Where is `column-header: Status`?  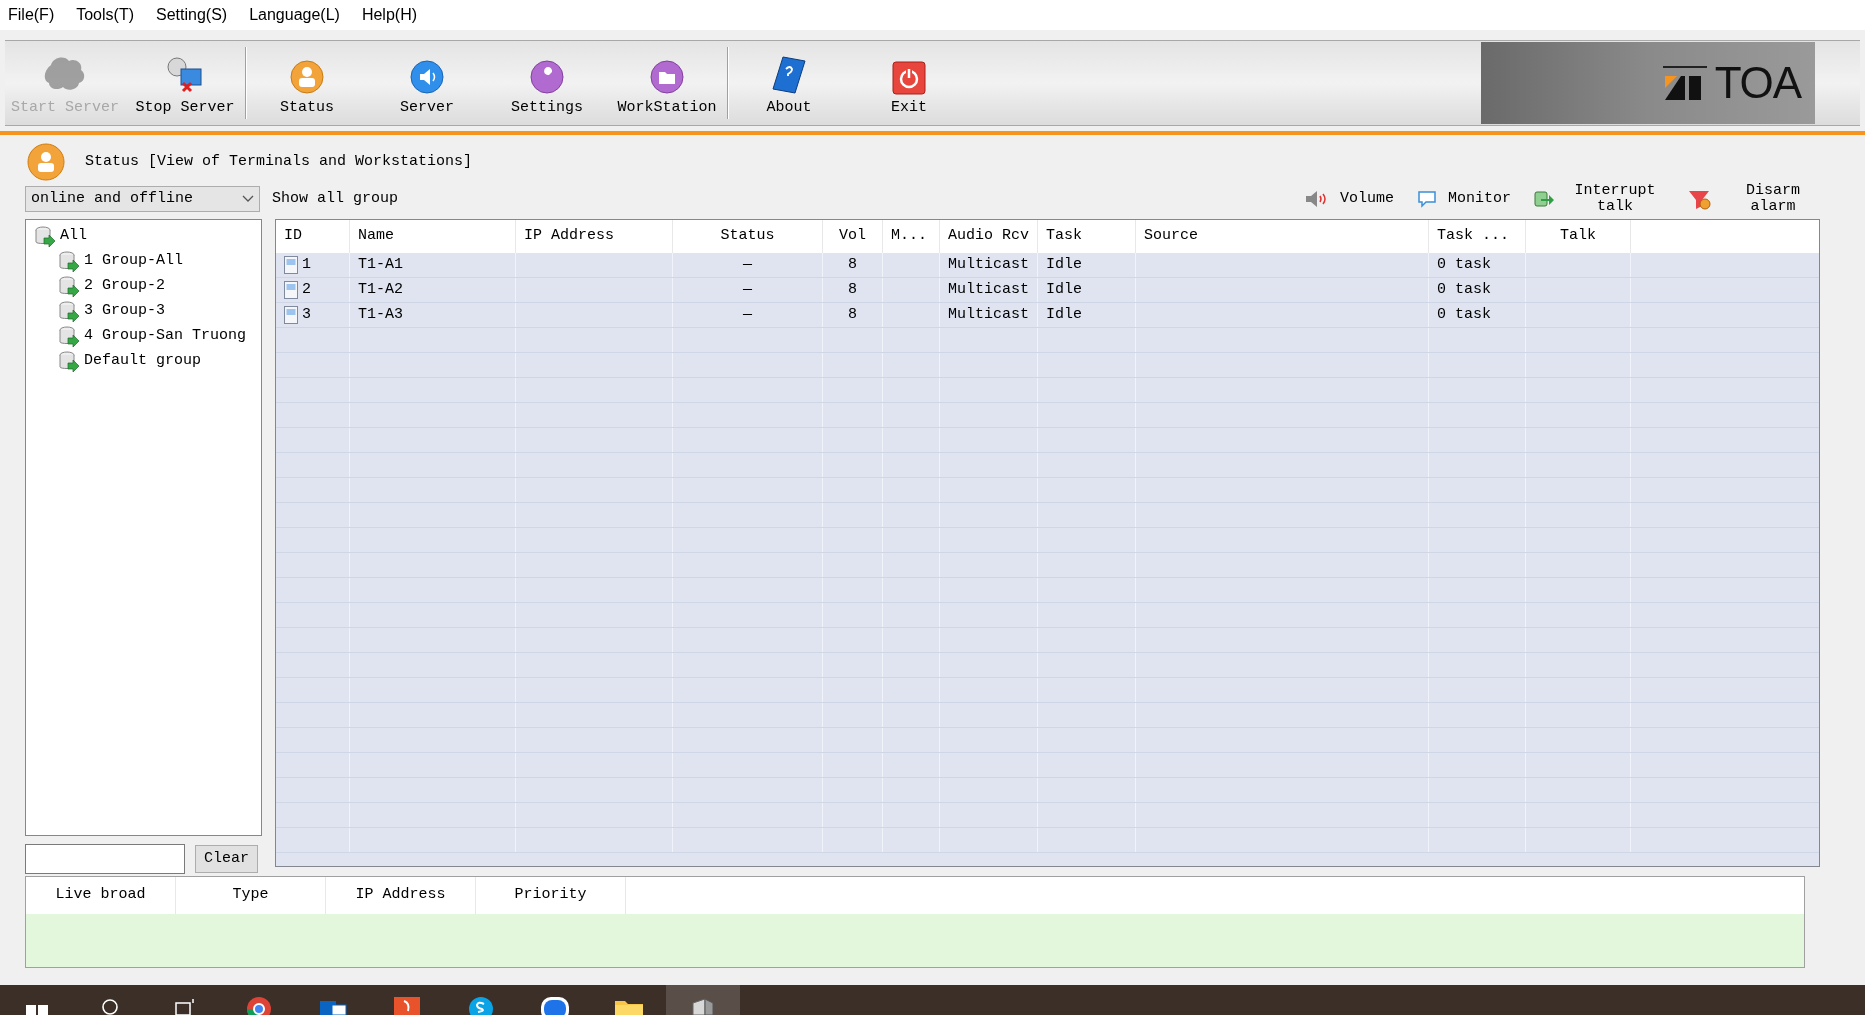 column-header: Status is located at coordinates (748, 236).